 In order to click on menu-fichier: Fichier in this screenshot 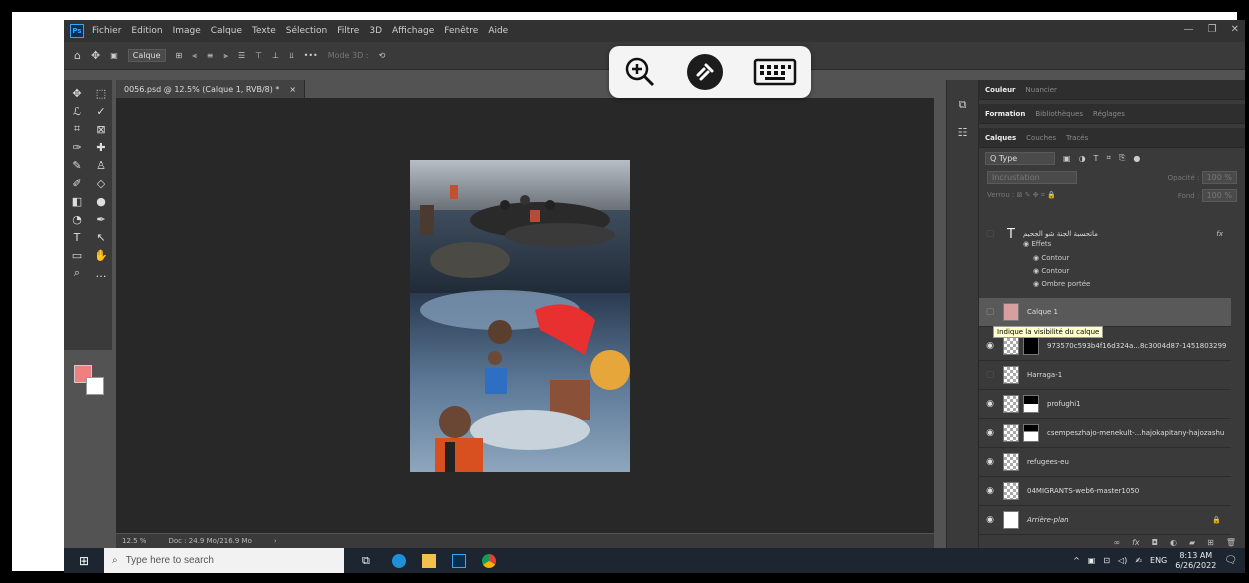, I will do `click(106, 31)`.